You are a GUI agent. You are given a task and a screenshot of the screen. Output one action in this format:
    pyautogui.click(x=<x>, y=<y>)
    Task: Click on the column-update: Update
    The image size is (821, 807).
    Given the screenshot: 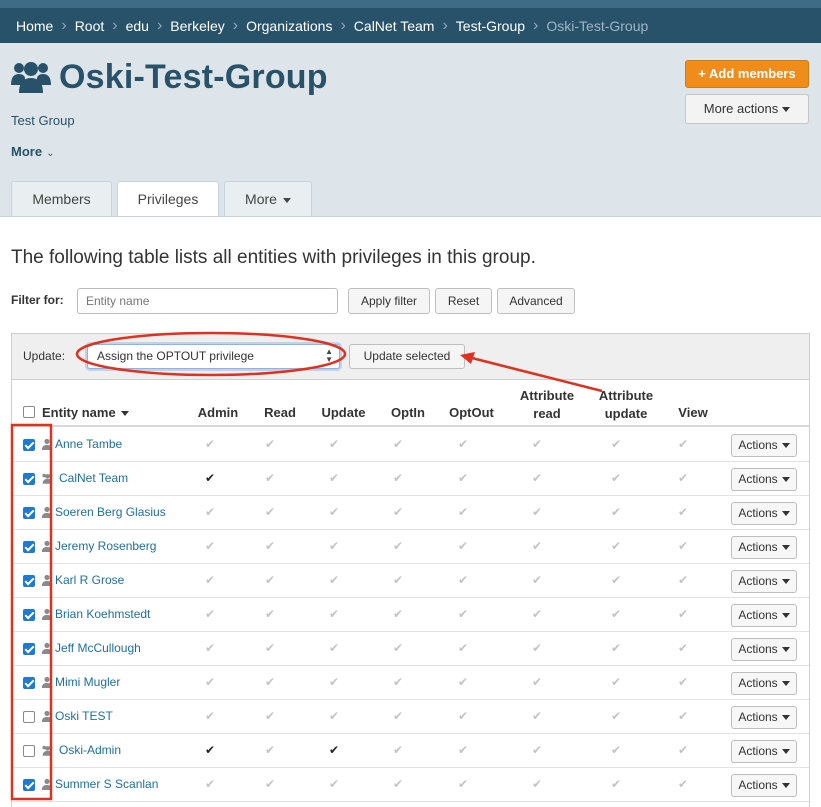 What is the action you would take?
    pyautogui.click(x=343, y=412)
    